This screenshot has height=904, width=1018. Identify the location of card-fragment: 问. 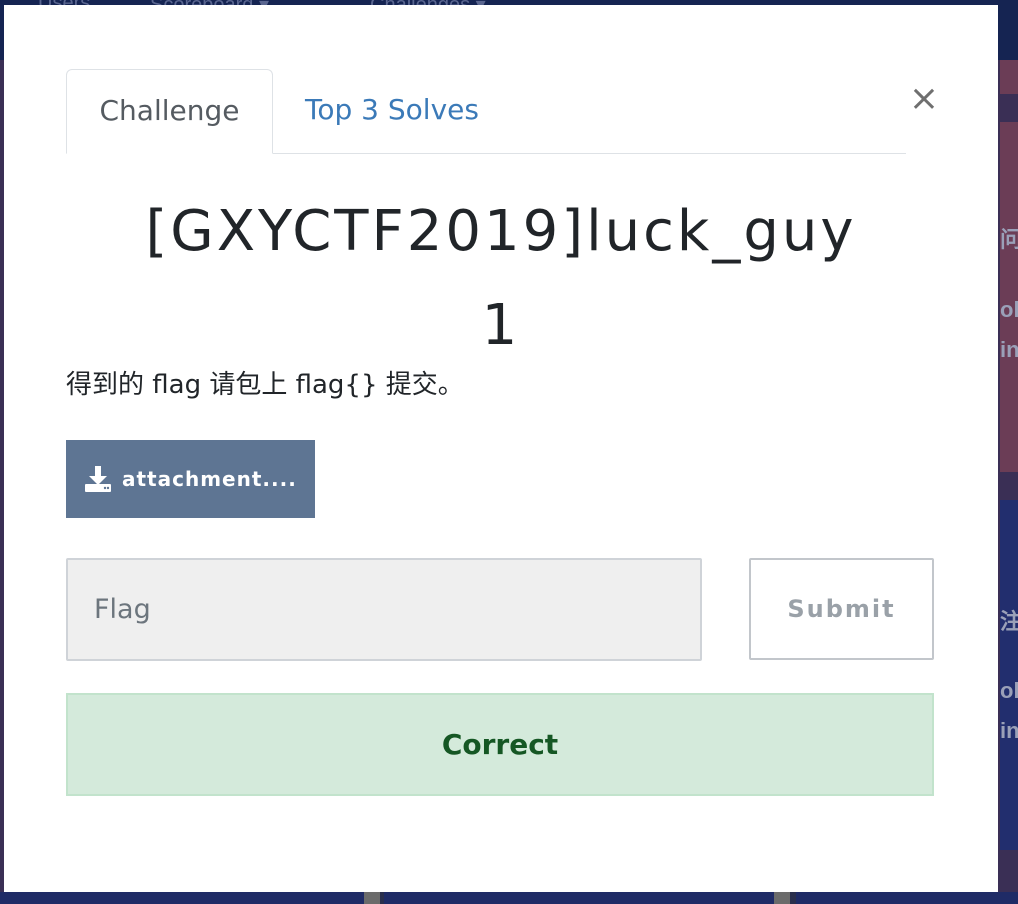
(1009, 239).